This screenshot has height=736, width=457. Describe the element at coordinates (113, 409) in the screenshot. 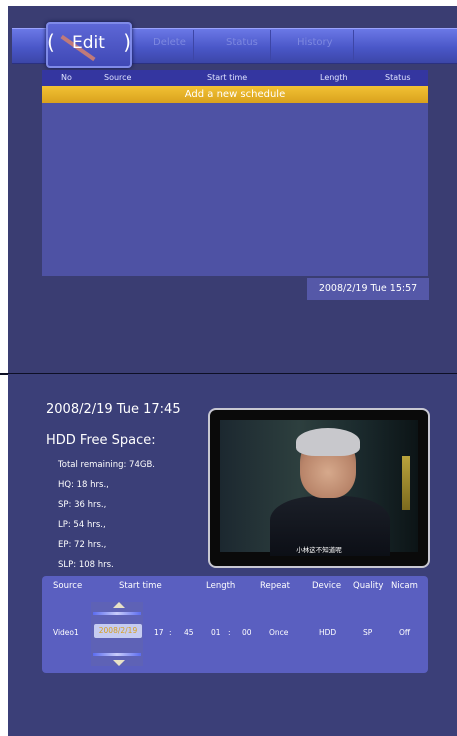

I see `recording-datetime: 2008/2/19 Tue 17:45` at that location.